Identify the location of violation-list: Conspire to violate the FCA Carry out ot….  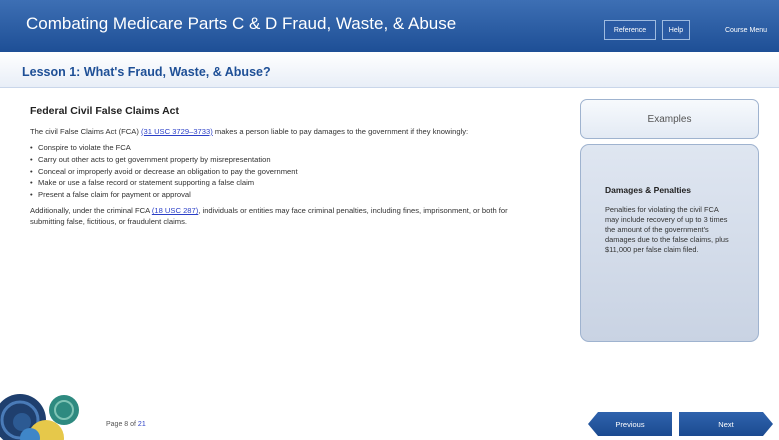
(275, 171).